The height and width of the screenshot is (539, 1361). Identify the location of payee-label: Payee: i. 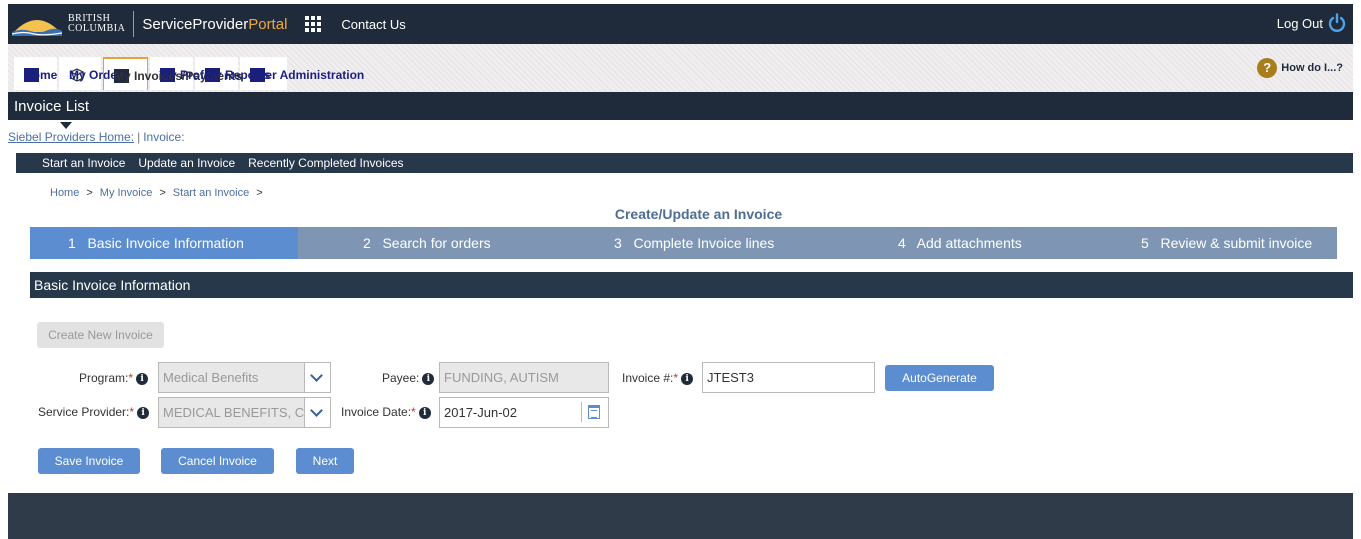
(408, 378).